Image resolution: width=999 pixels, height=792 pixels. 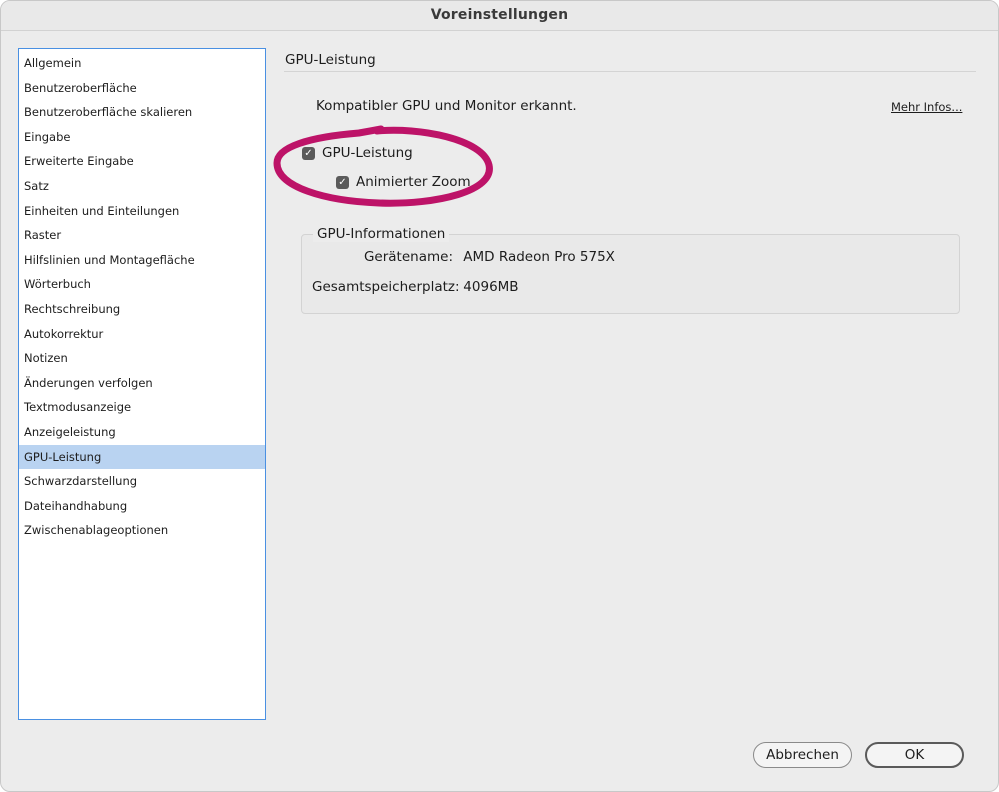 I want to click on title-bar: Voreinstellungen, so click(x=499, y=16).